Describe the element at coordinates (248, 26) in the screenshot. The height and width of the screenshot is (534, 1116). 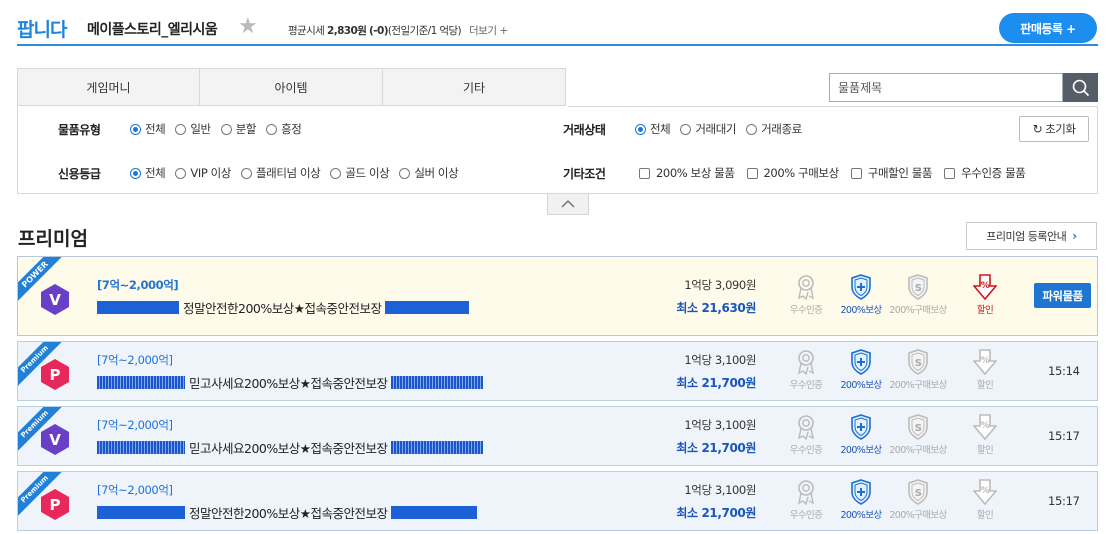
I see `favorite-star-icon: ★` at that location.